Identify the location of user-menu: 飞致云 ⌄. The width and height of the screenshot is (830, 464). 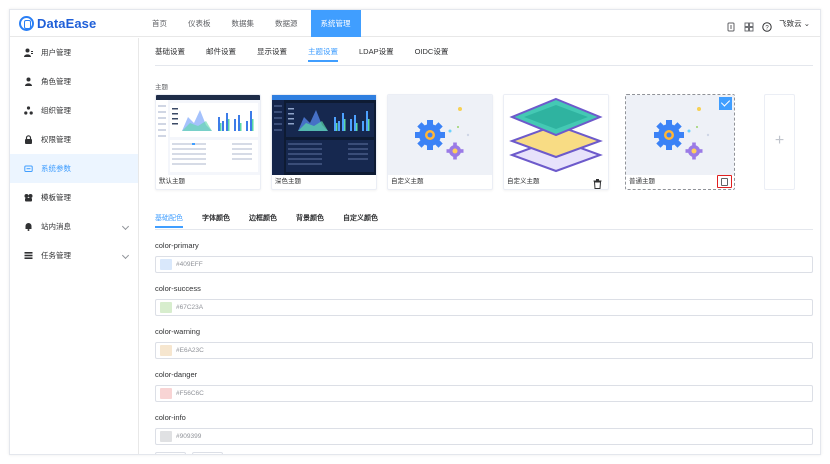
(794, 23).